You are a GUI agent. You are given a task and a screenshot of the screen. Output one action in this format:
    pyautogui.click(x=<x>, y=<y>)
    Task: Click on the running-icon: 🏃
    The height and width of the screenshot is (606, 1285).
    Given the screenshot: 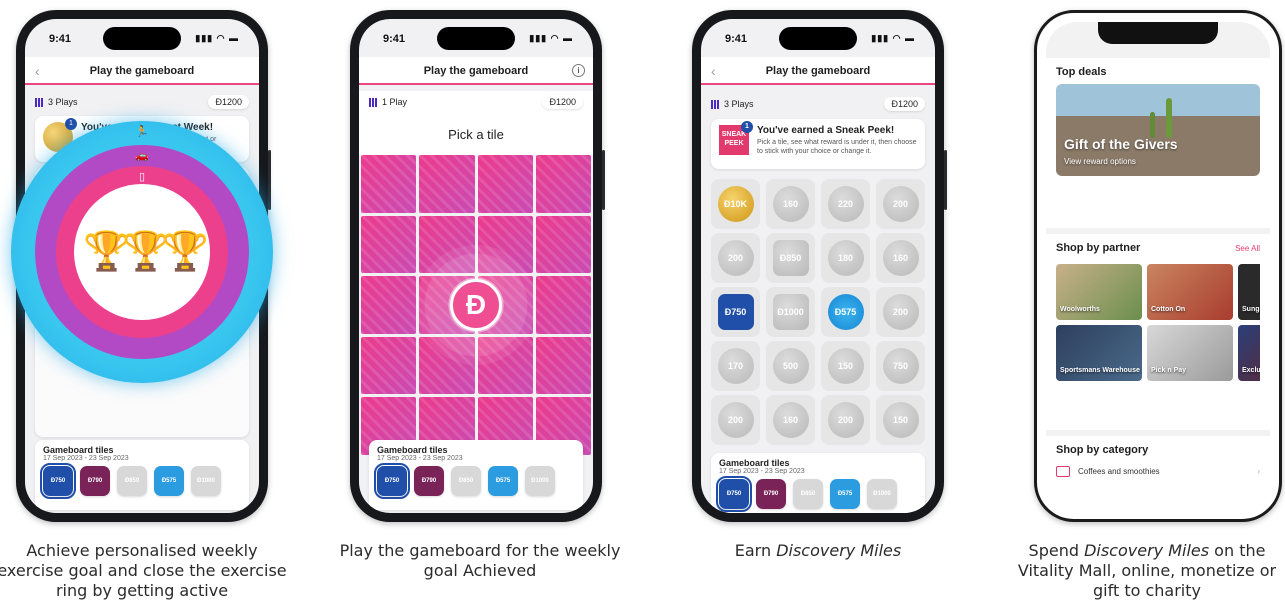 What is the action you would take?
    pyautogui.click(x=142, y=132)
    